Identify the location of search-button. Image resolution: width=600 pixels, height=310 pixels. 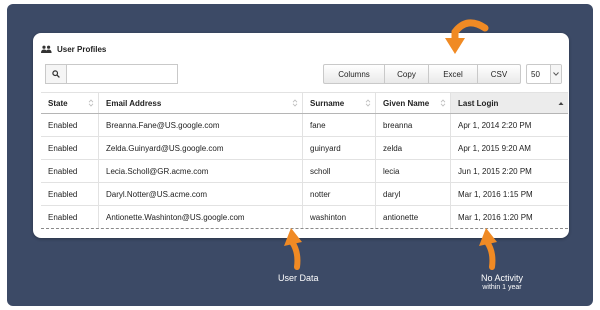
(55, 74).